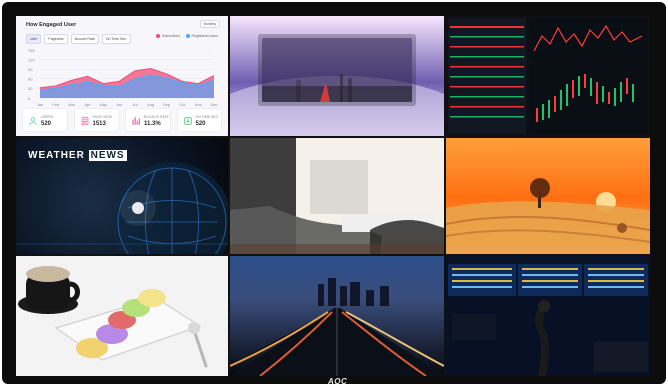 This screenshot has width=668, height=386. Describe the element at coordinates (56, 39) in the screenshot. I see `tab-pageview: Pageview` at that location.